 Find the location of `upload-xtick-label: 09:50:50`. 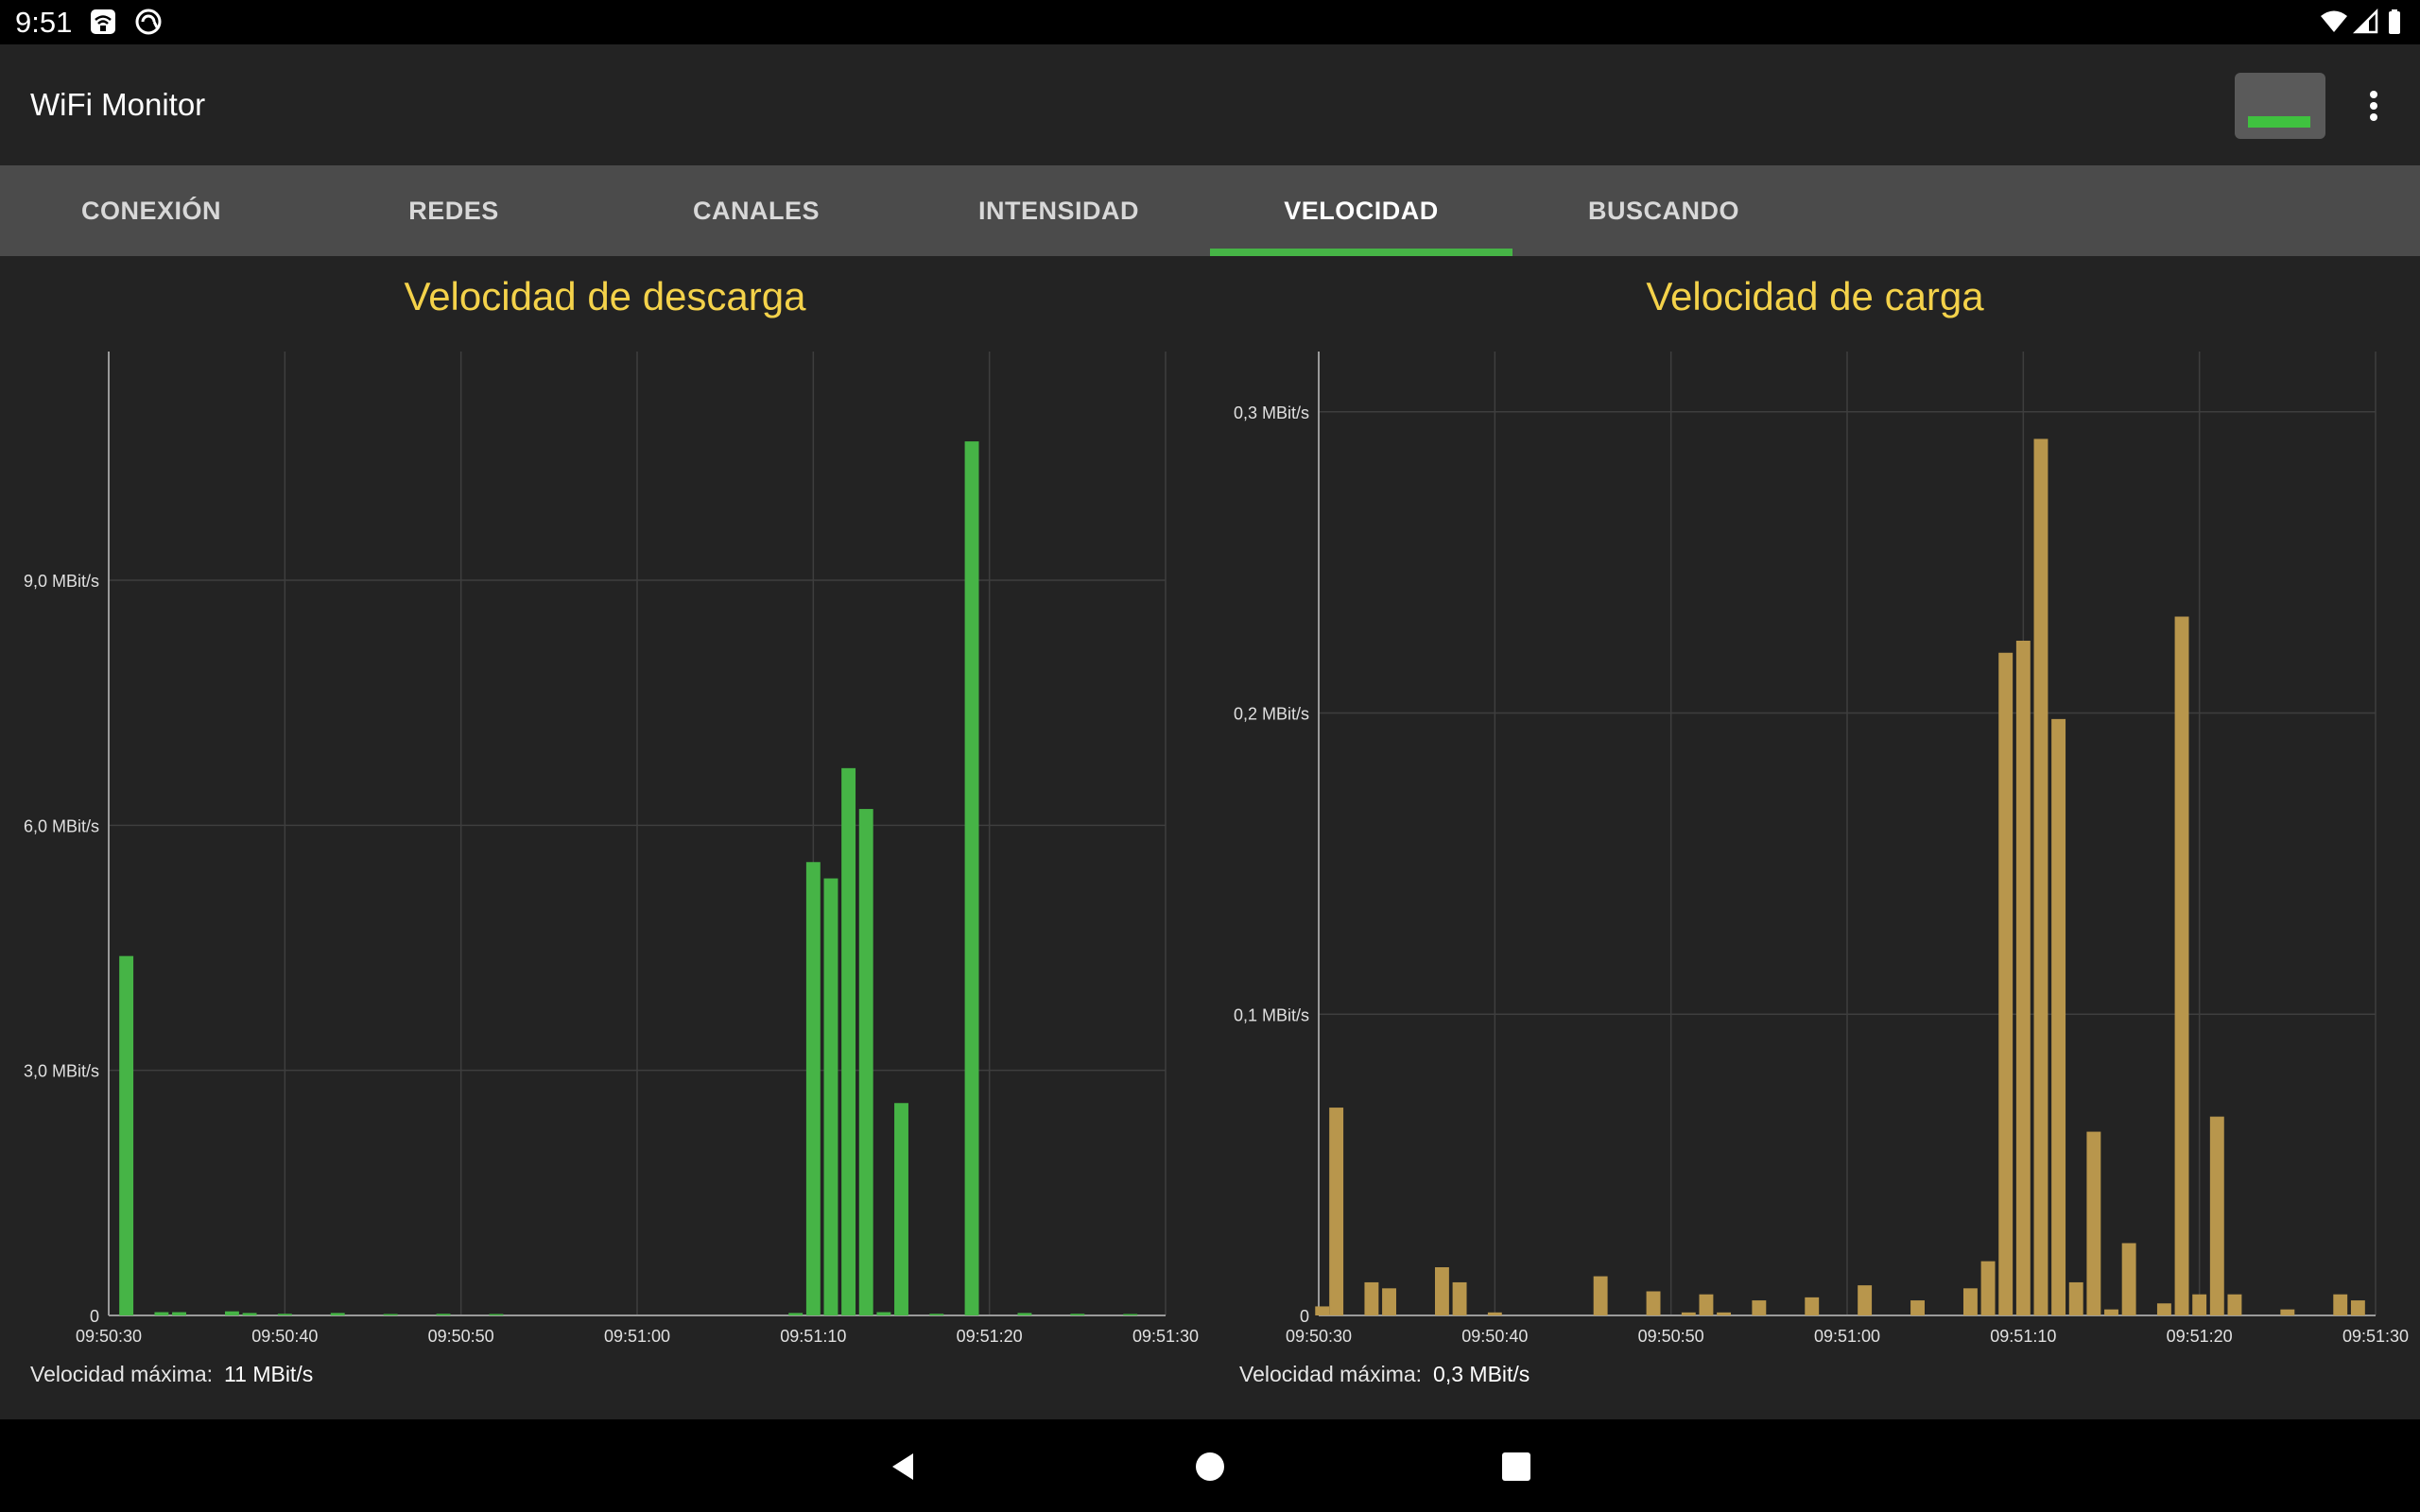

upload-xtick-label: 09:50:50 is located at coordinates (1671, 1336).